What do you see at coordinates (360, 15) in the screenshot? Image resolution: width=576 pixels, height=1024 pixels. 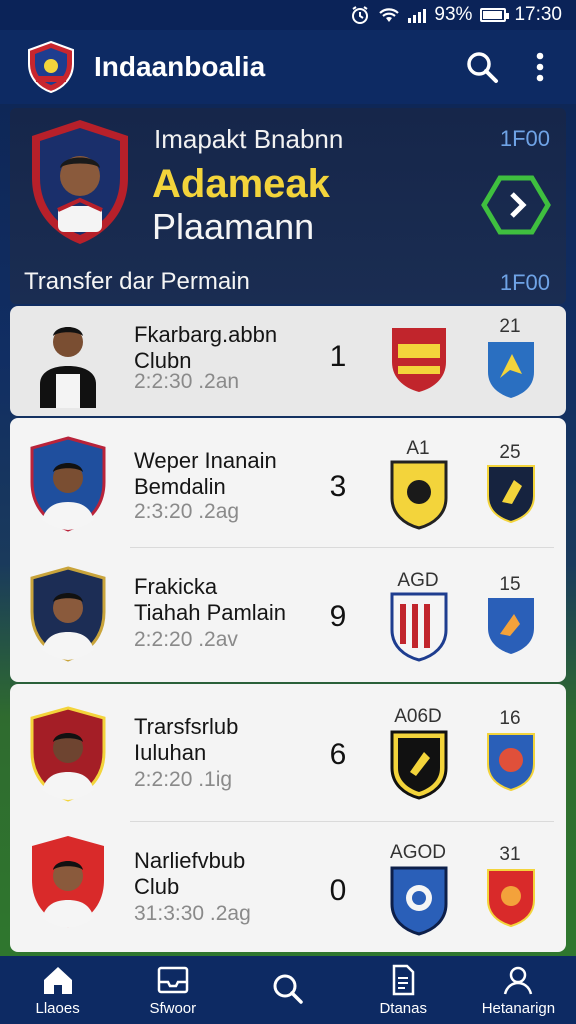 I see `alarm-icon` at bounding box center [360, 15].